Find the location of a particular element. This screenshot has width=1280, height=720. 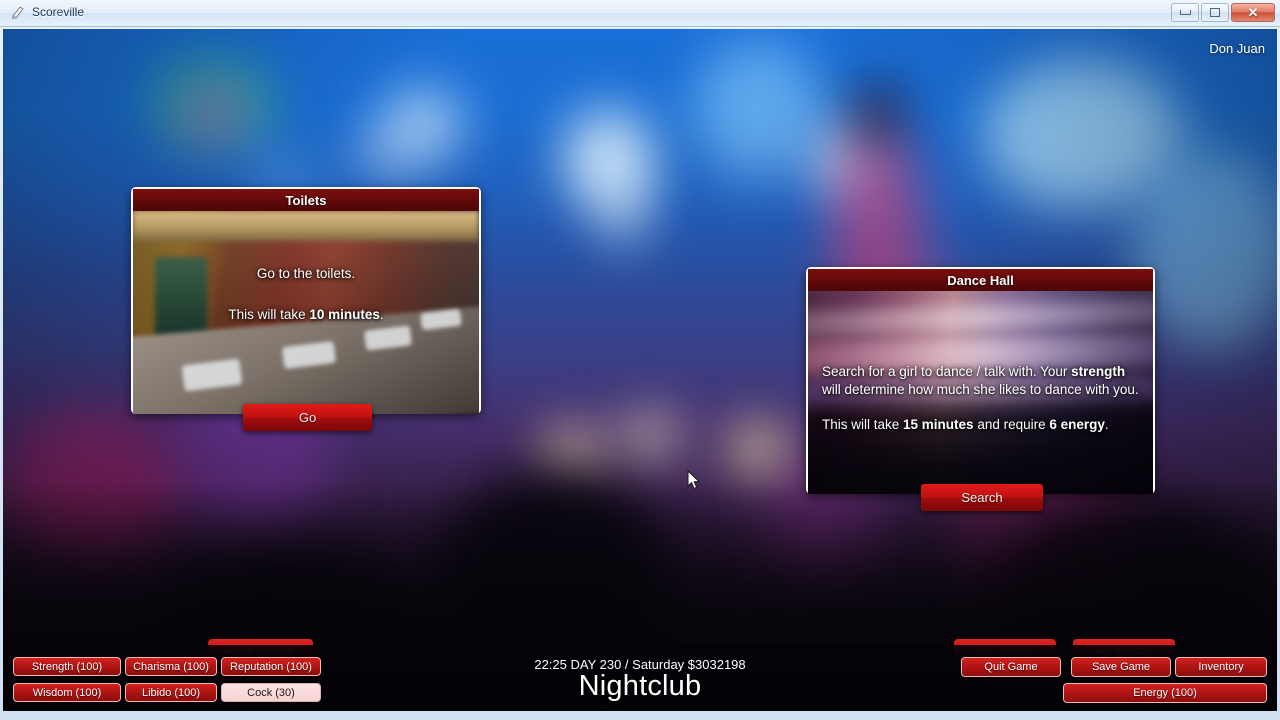

quit-game-button: Quit Game is located at coordinates (1011, 667).